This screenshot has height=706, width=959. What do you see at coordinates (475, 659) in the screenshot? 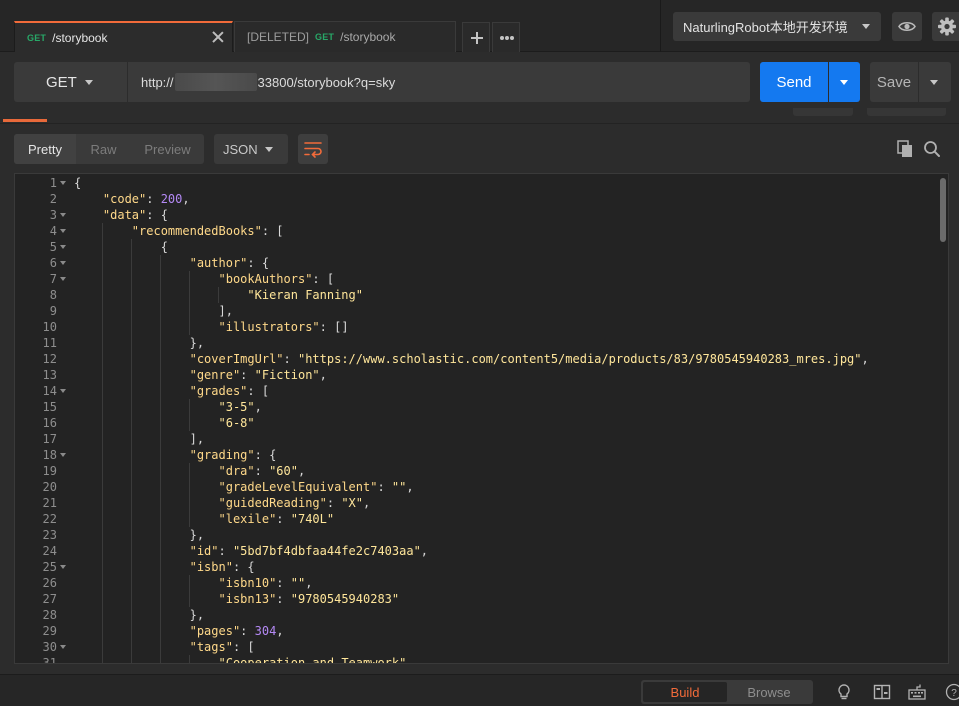
I see `code-line: 31 "Cooperation and Teamwork"` at bounding box center [475, 659].